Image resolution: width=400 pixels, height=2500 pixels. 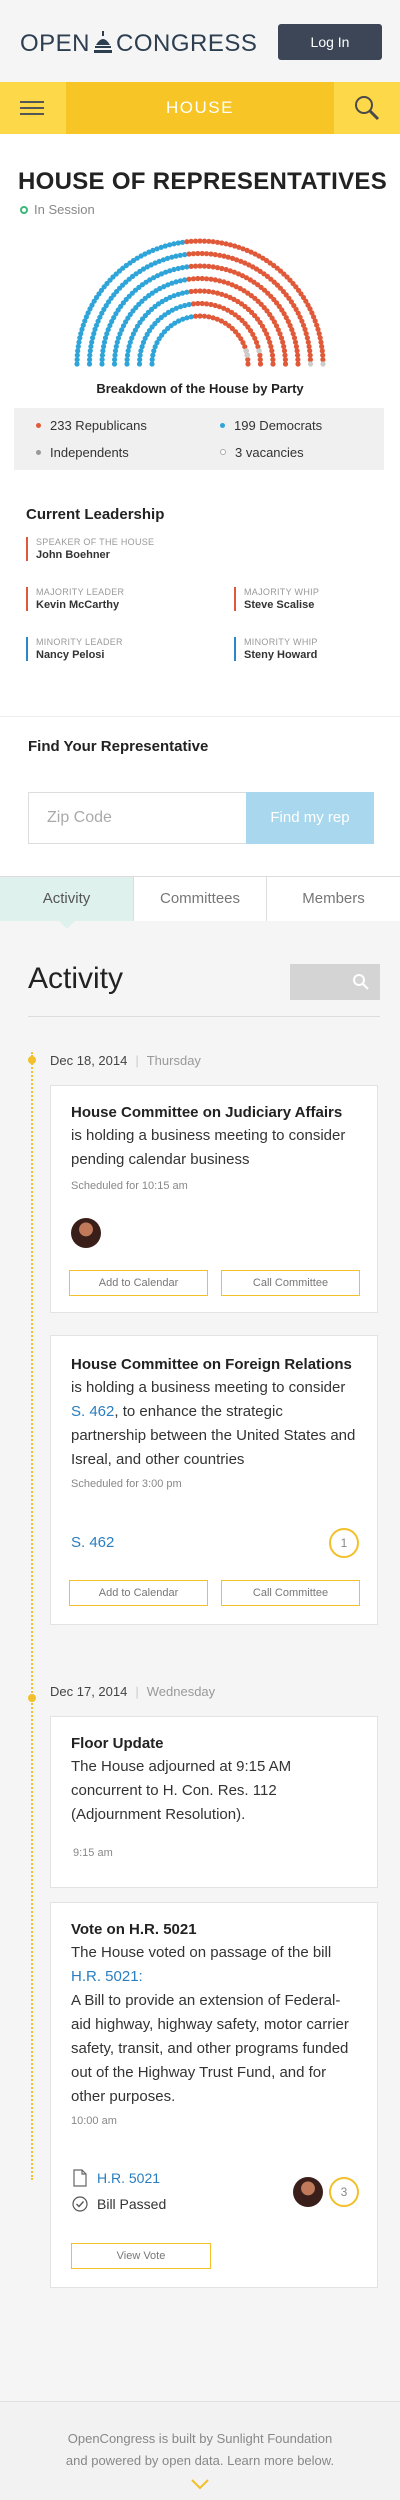 I want to click on menu-button, so click(x=33, y=108).